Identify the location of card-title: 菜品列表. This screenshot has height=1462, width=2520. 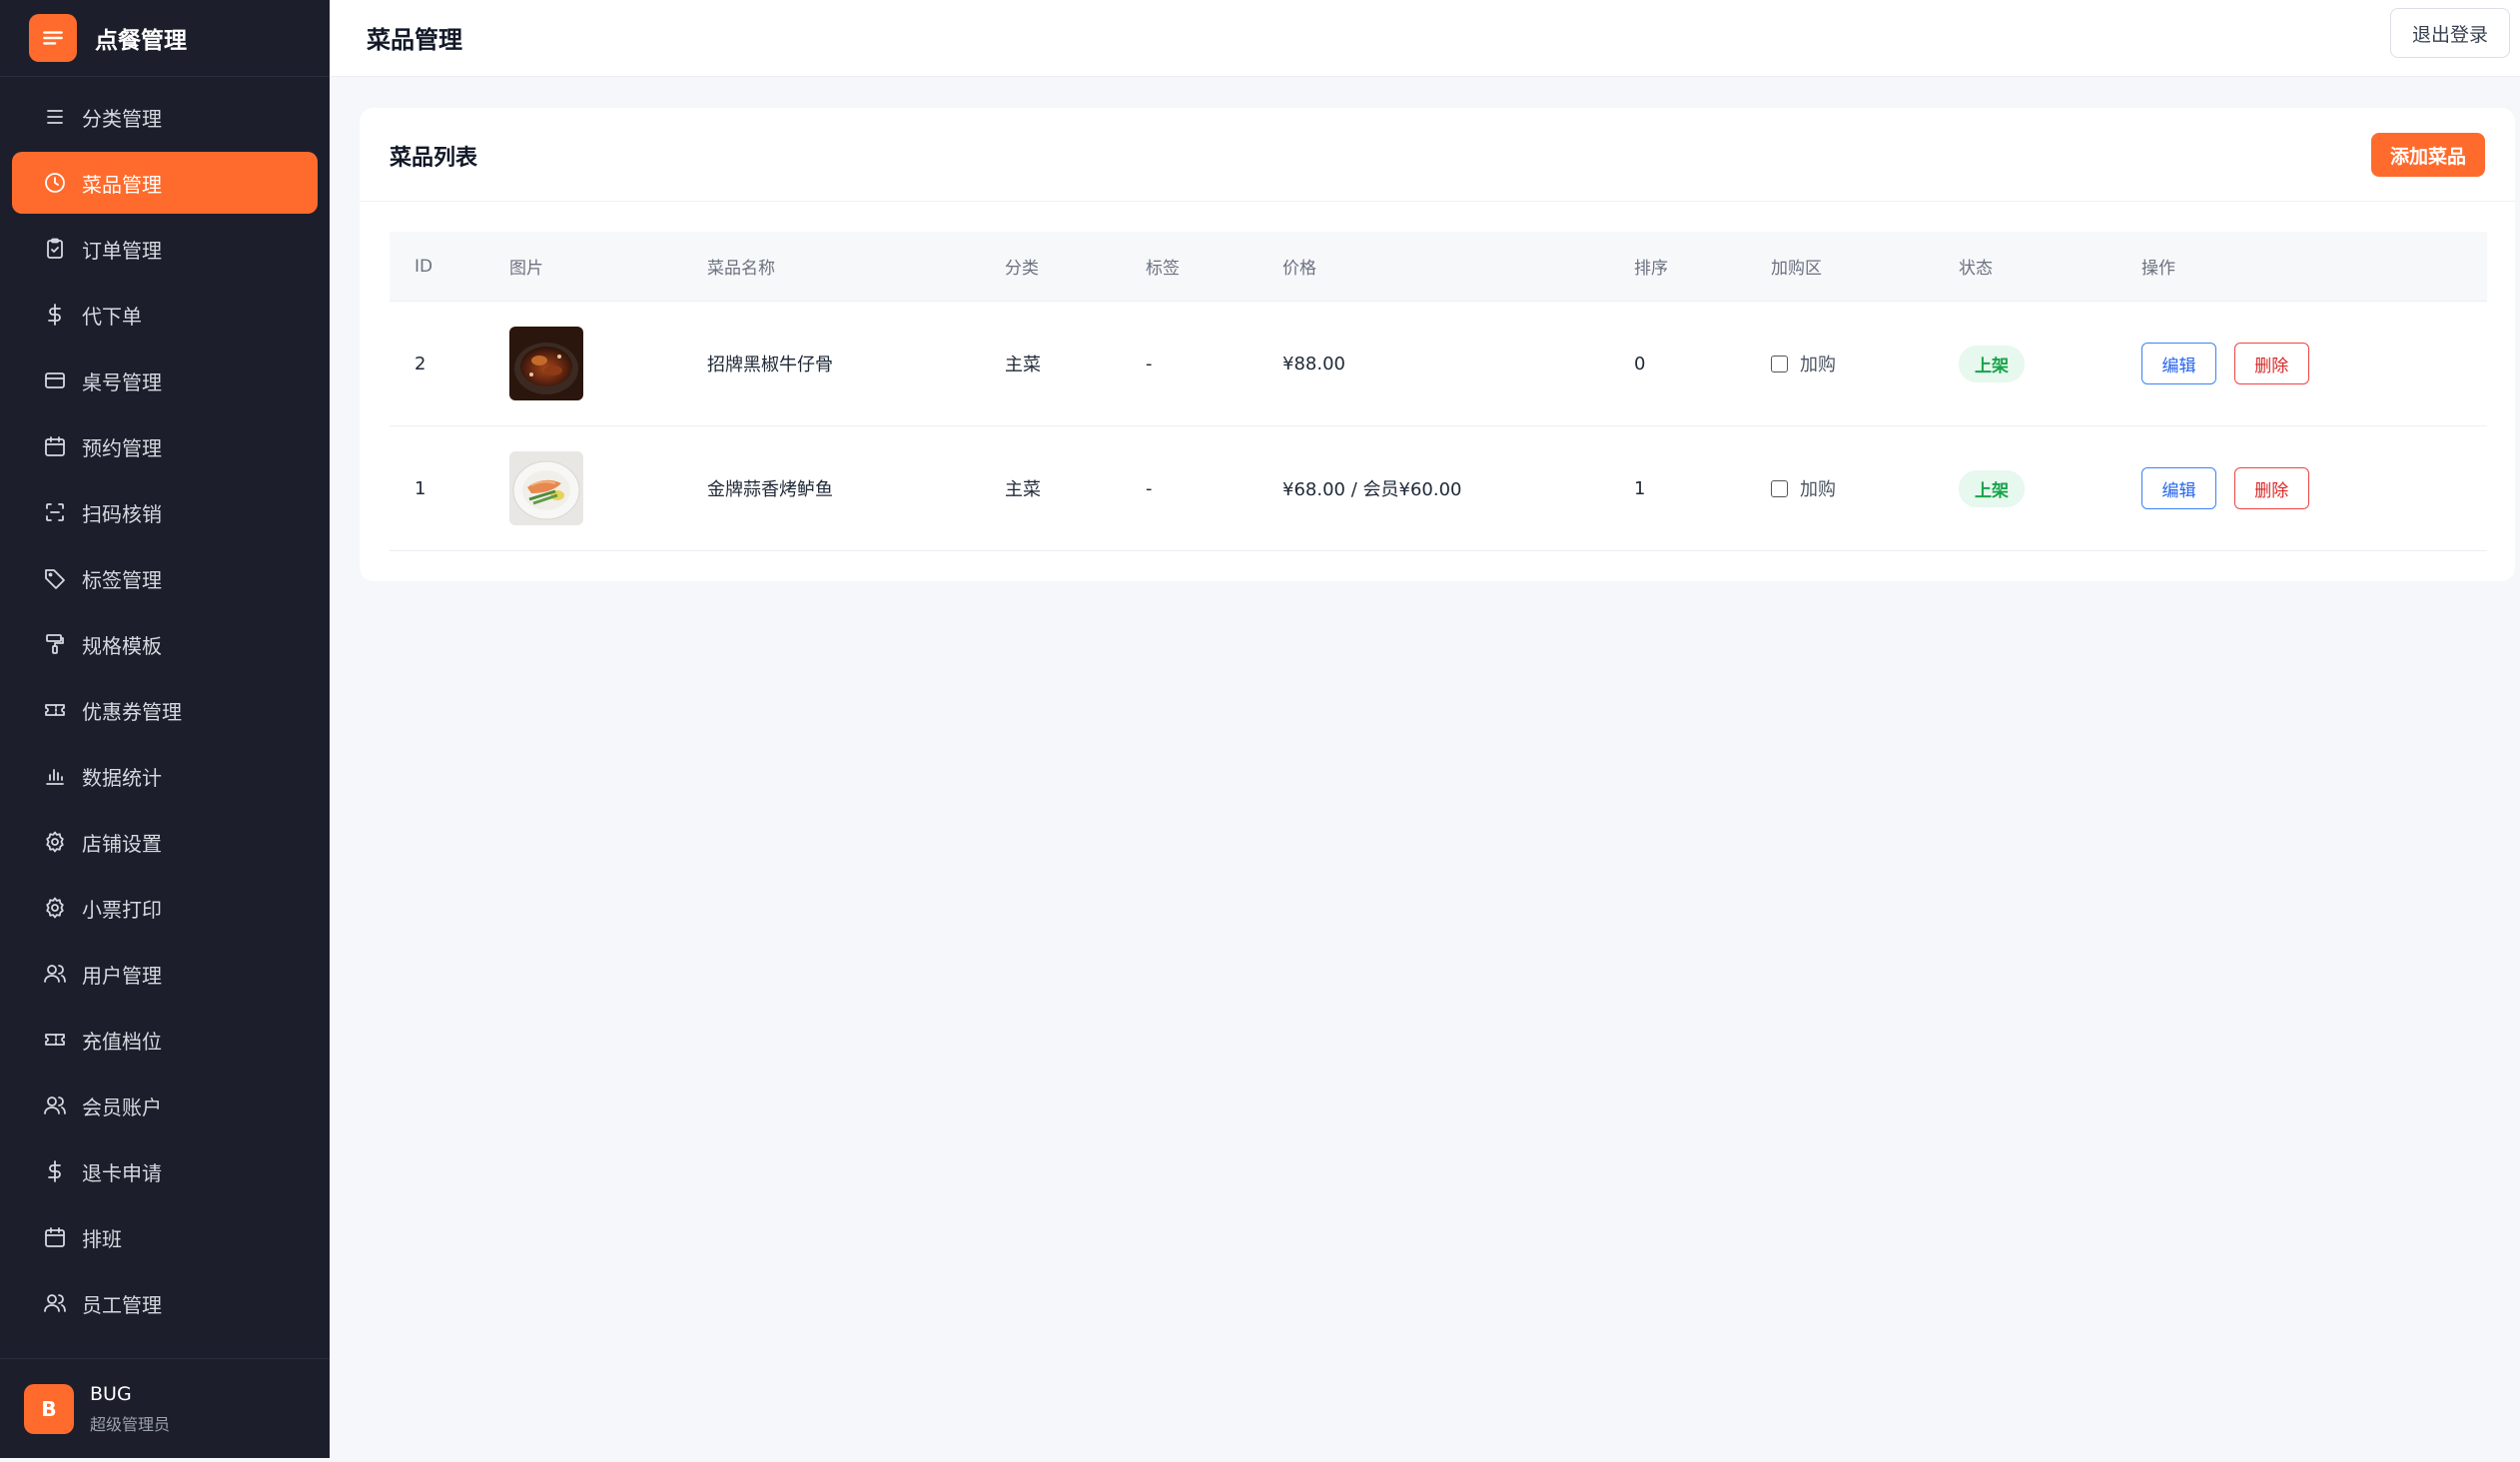
(434, 158).